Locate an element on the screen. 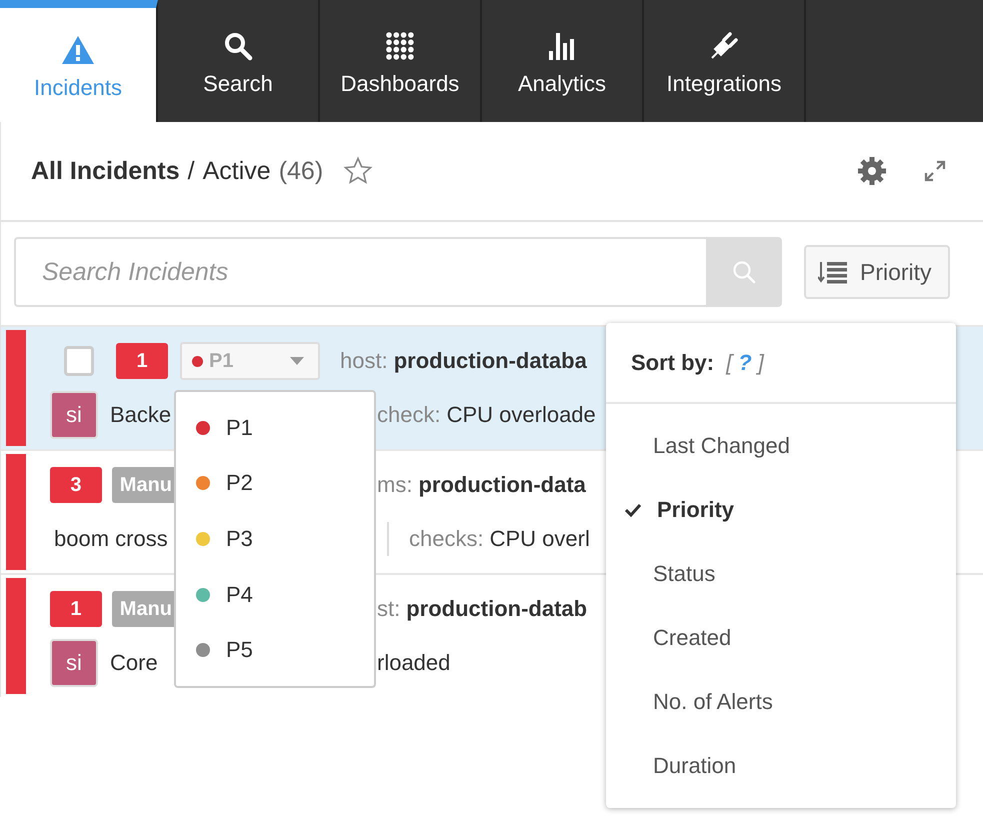 The image size is (983, 824). bracket: ] is located at coordinates (761, 363).